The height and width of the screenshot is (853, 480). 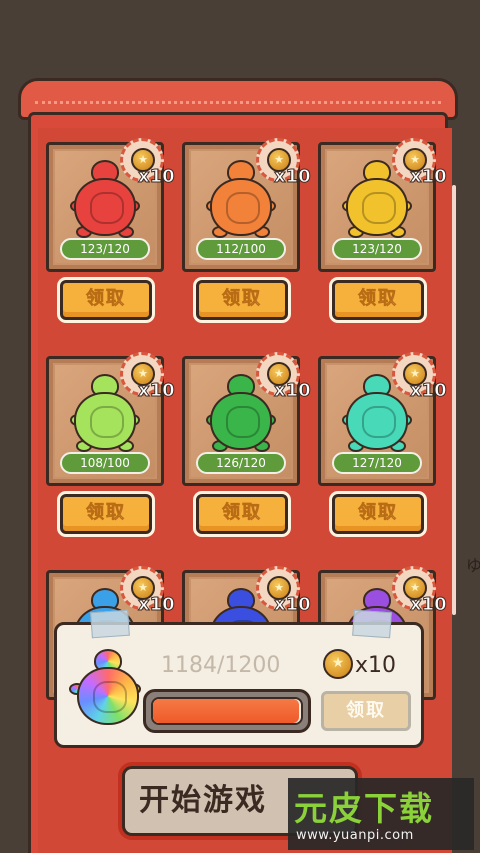 I want to click on scrollbar, so click(x=454, y=400).